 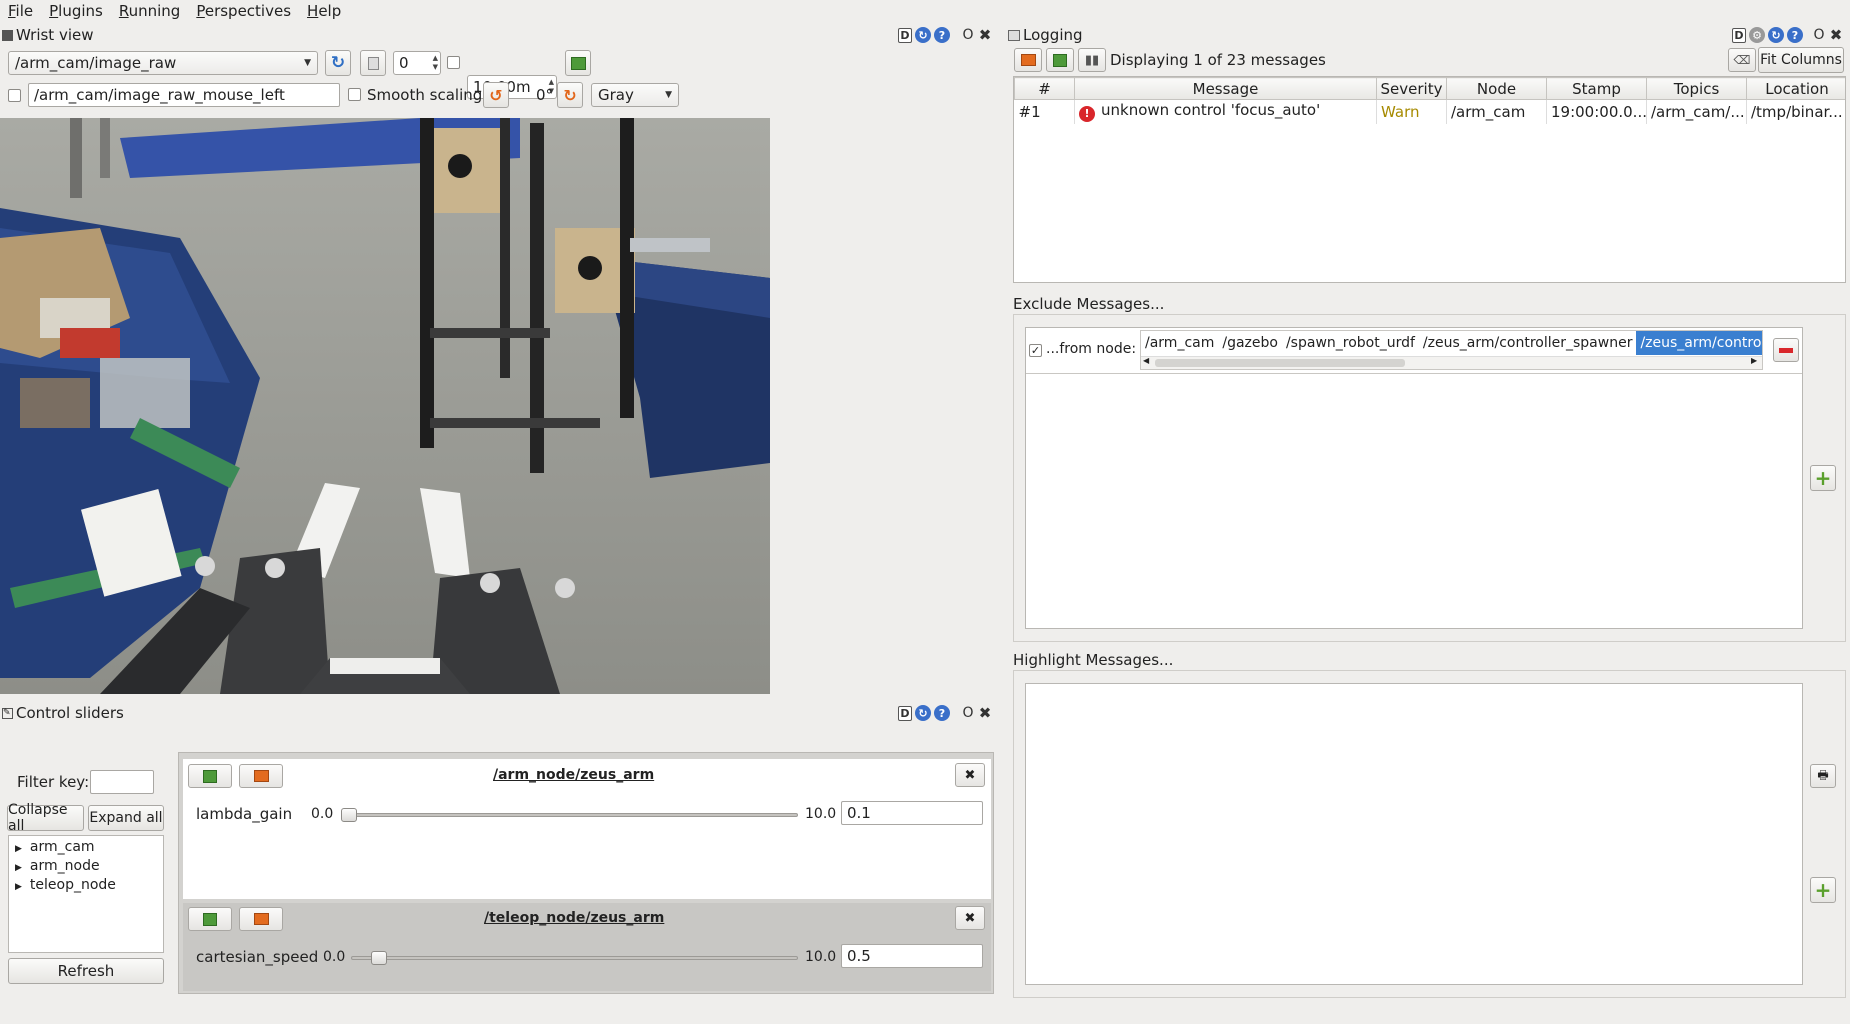 I want to click on scroll-left-icon: ◀, so click(x=1146, y=360).